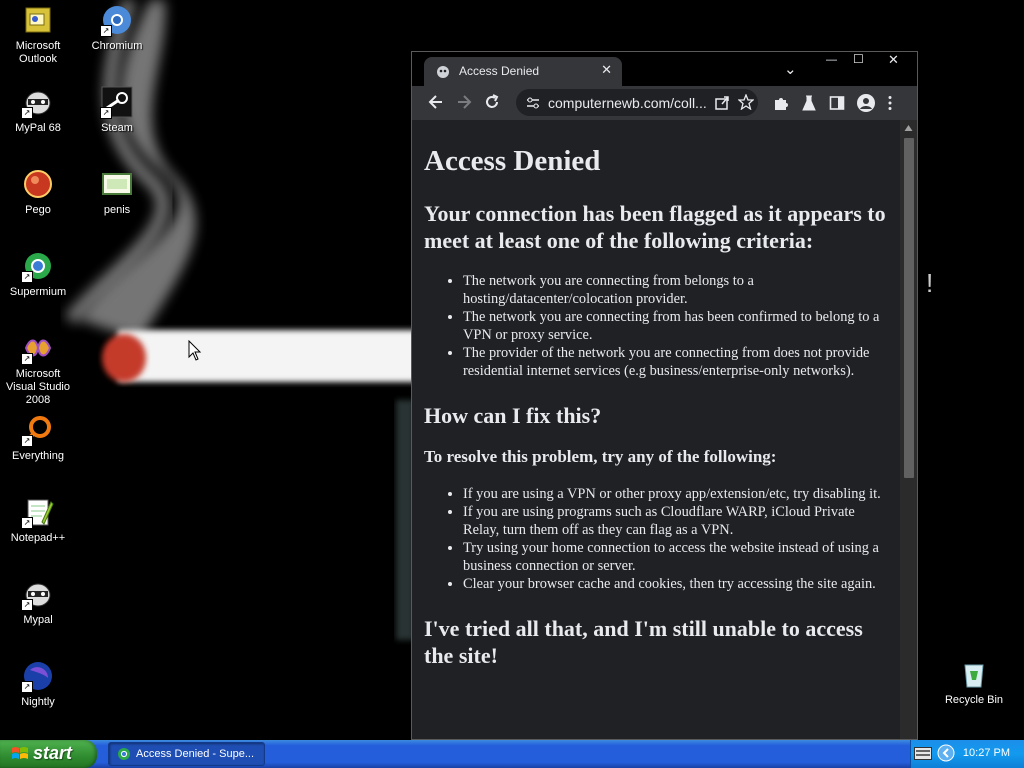 The height and width of the screenshot is (768, 1024). I want to click on desktop-icon-recycle-bin: Recycle Bin, so click(974, 682).